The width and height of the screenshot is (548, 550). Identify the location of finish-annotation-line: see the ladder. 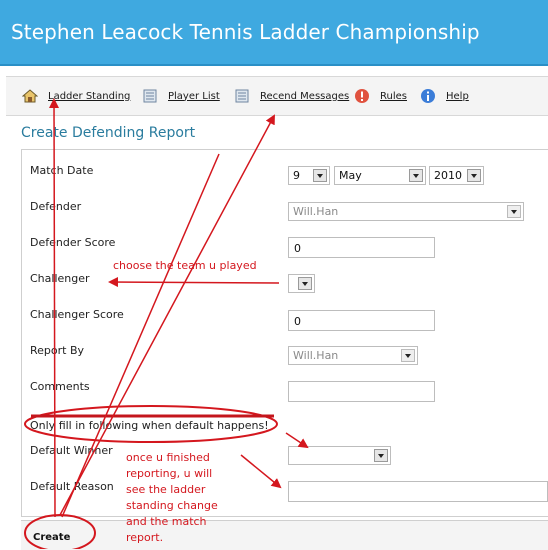
(166, 489).